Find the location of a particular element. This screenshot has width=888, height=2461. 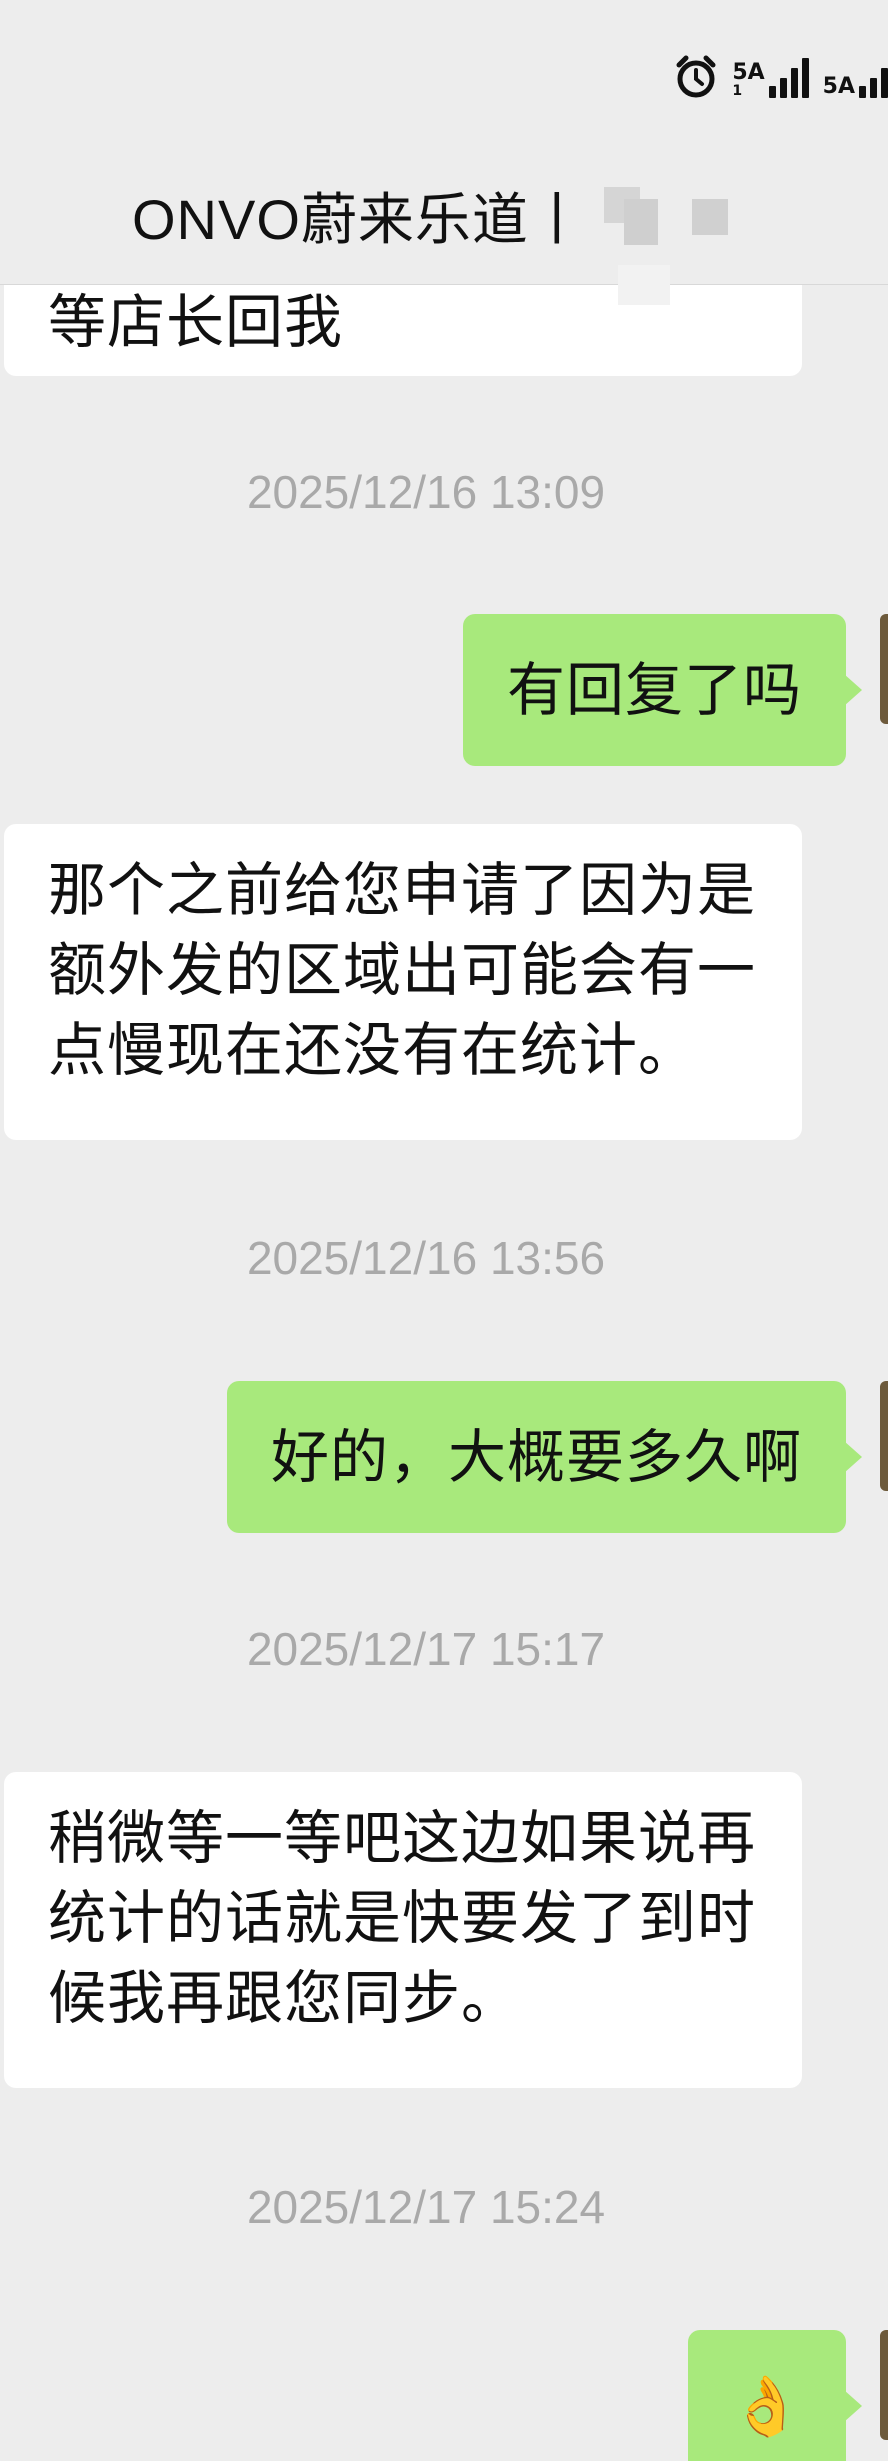

status-icons: 5A 1 5A is located at coordinates (781, 77).